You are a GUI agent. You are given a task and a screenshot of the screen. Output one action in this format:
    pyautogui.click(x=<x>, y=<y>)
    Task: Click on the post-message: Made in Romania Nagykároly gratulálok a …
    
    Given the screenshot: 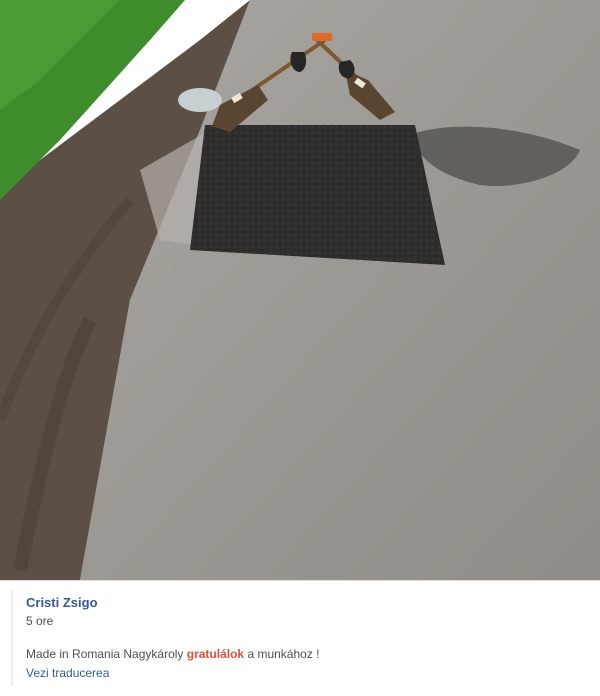 What is the action you would take?
    pyautogui.click(x=172, y=654)
    